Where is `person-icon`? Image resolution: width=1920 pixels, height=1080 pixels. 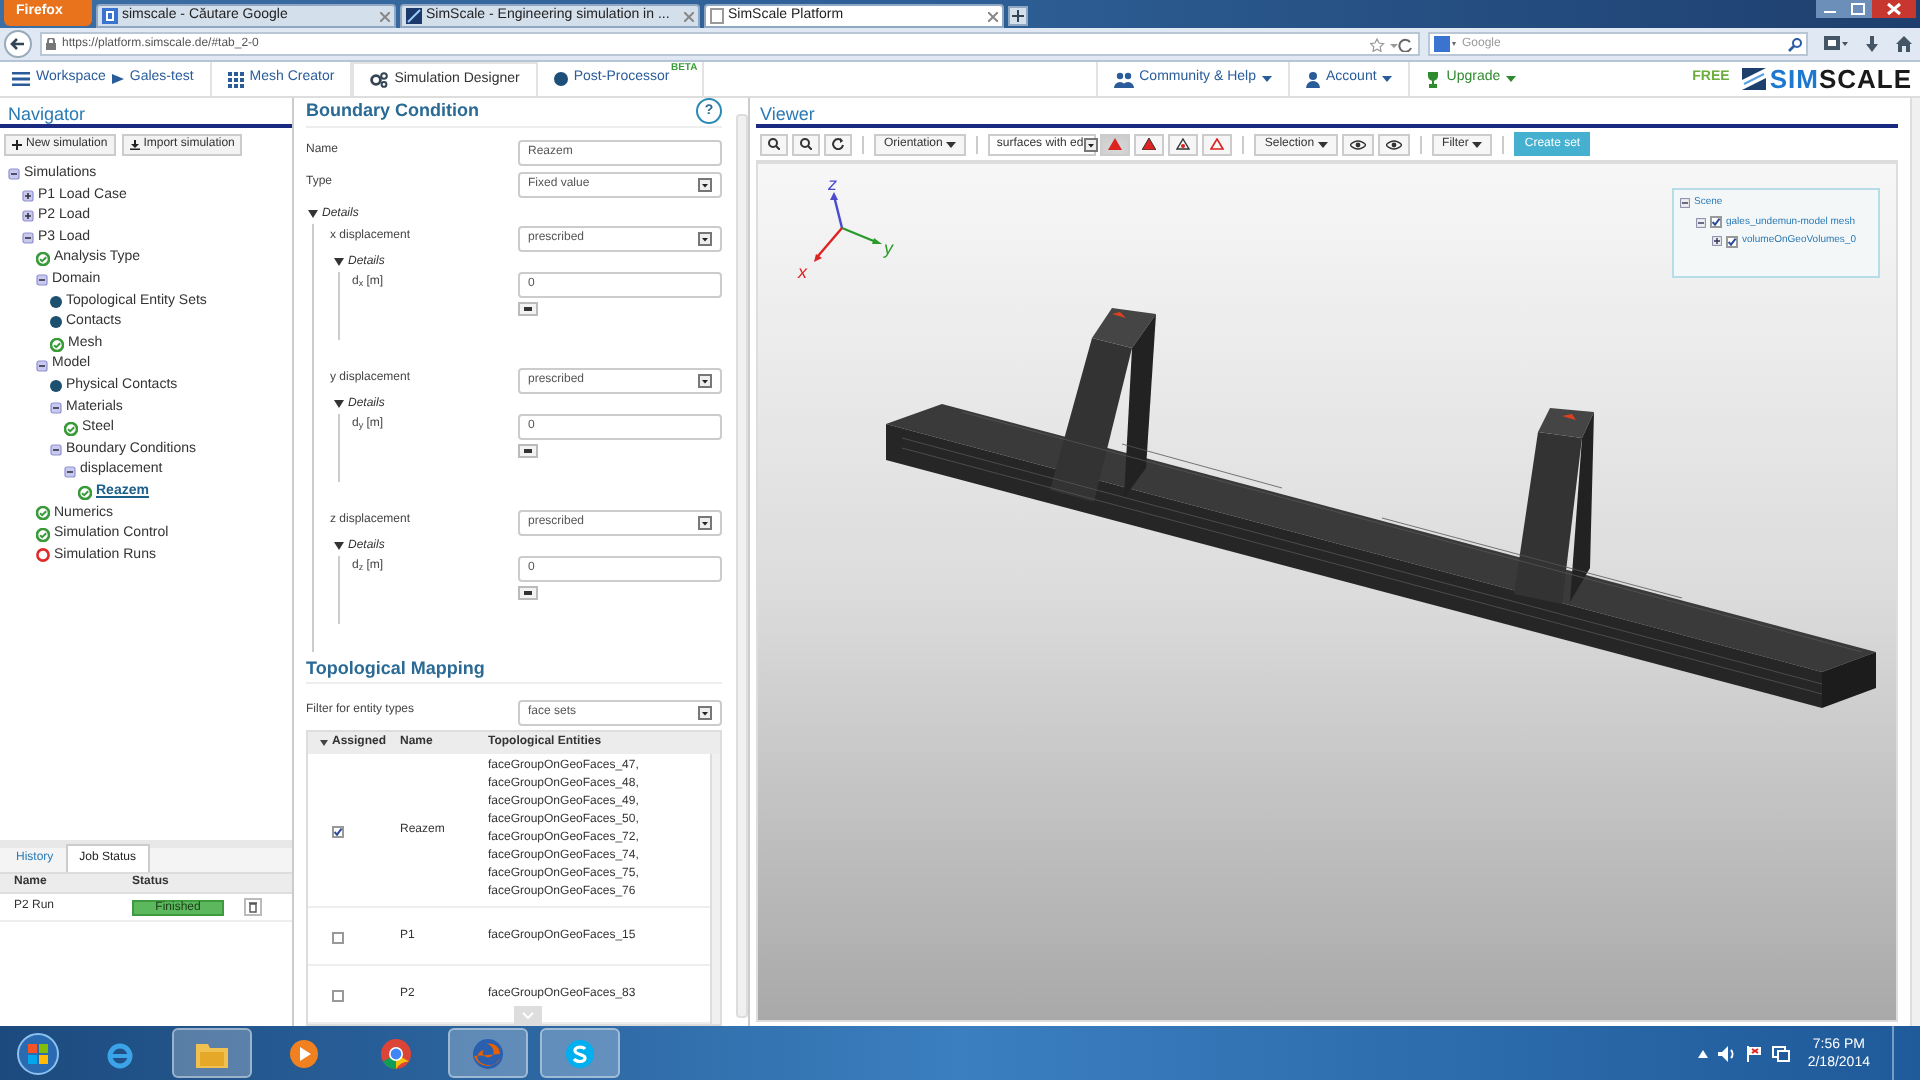
person-icon is located at coordinates (1312, 79).